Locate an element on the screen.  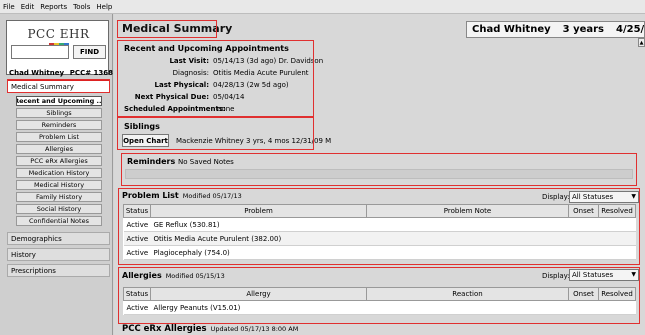
table-row: Active GE Reflux (530.81) is located at coordinates (379, 224).